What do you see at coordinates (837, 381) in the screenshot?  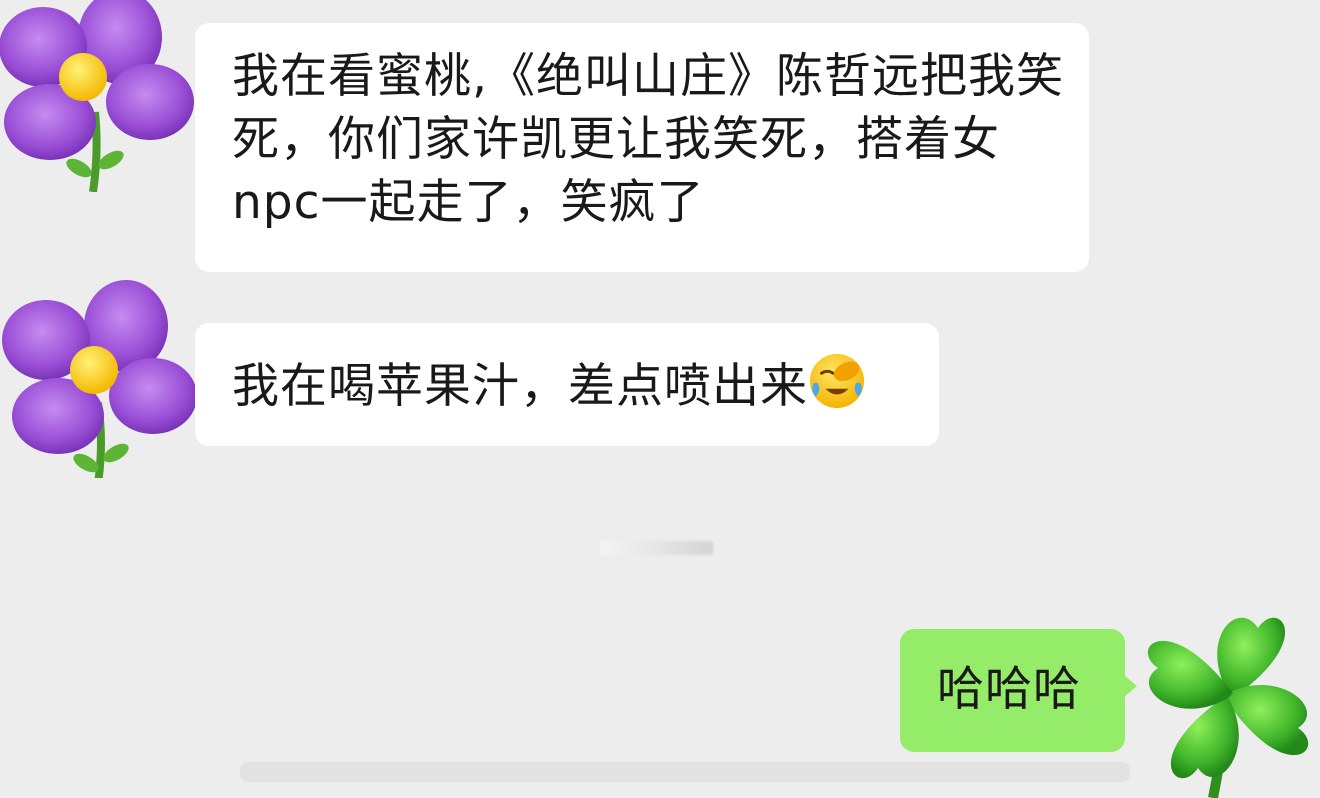 I see `face-exhaling-tears-icon` at bounding box center [837, 381].